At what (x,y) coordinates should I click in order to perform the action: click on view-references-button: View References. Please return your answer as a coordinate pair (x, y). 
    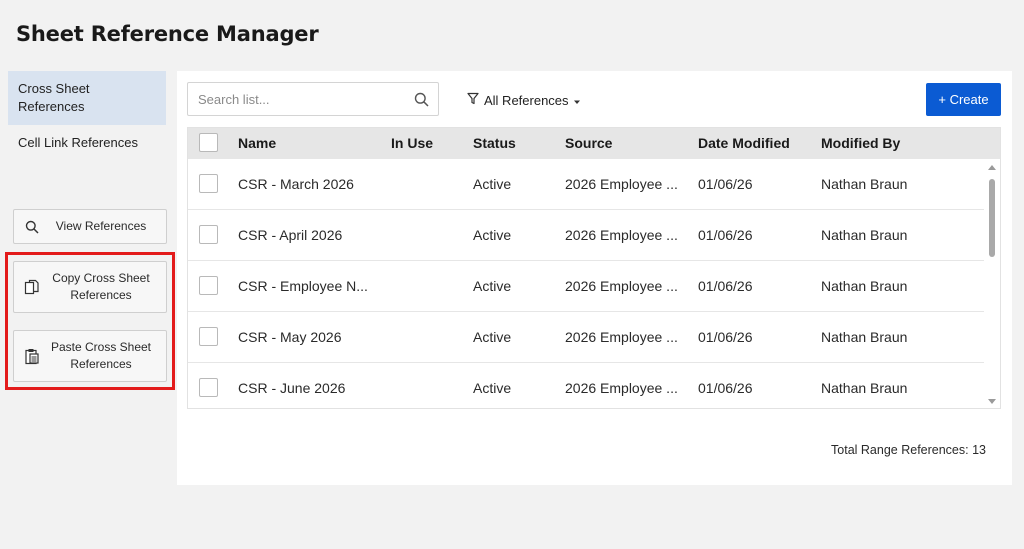
    Looking at the image, I should click on (90, 226).